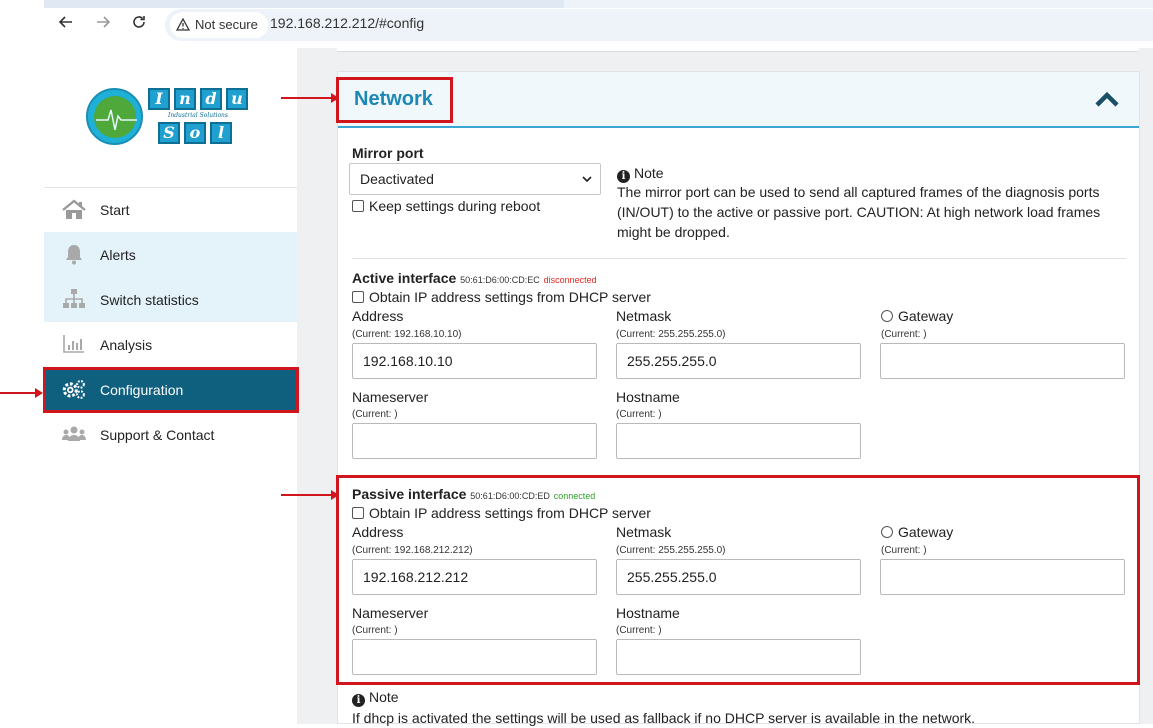  What do you see at coordinates (510, 496) in the screenshot?
I see `passive-interface-mac: 50:61:D6:00:CD:ED` at bounding box center [510, 496].